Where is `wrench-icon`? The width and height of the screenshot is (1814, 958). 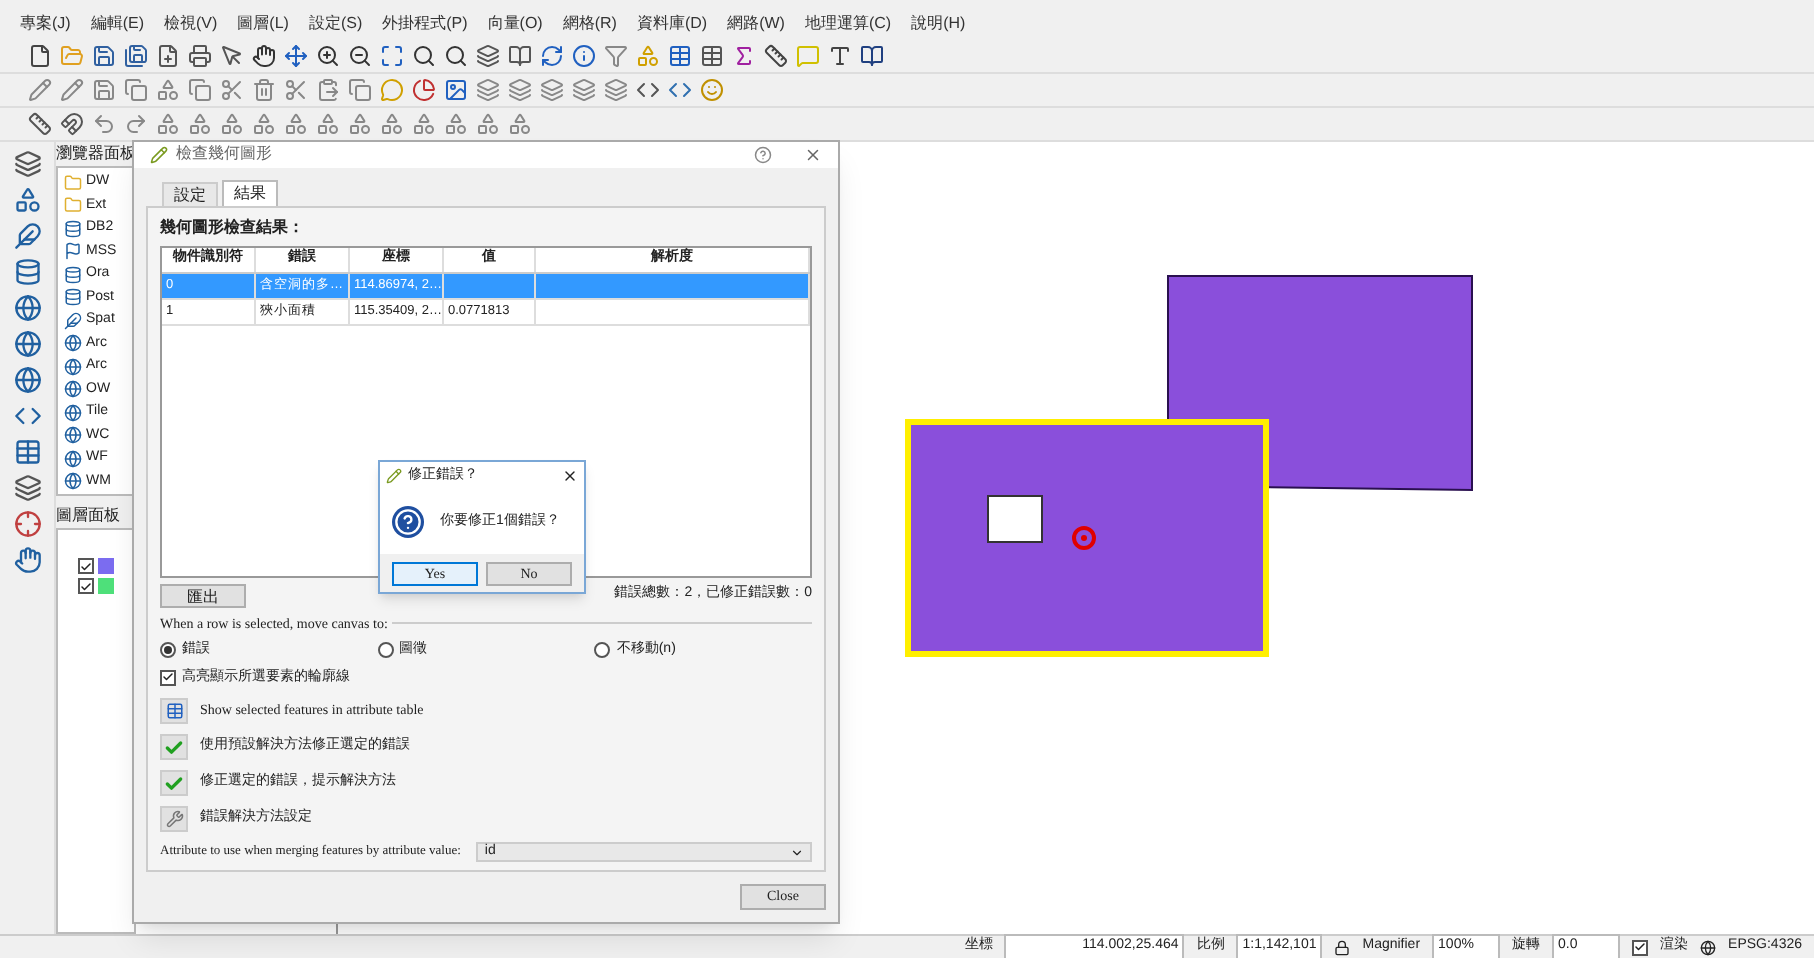 wrench-icon is located at coordinates (174, 819).